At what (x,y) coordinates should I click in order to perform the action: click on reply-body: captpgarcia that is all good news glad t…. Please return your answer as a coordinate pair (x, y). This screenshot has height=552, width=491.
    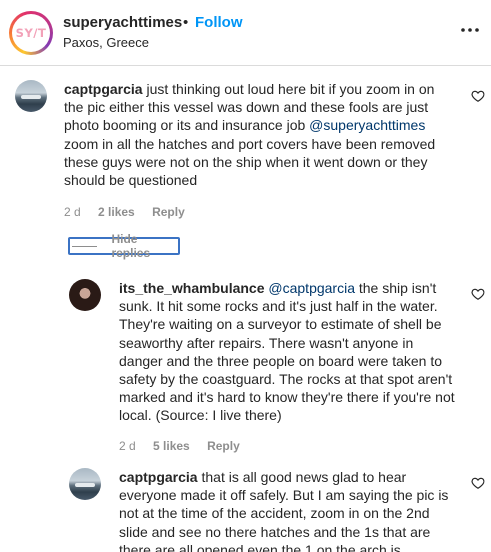
    Looking at the image, I should click on (290, 510).